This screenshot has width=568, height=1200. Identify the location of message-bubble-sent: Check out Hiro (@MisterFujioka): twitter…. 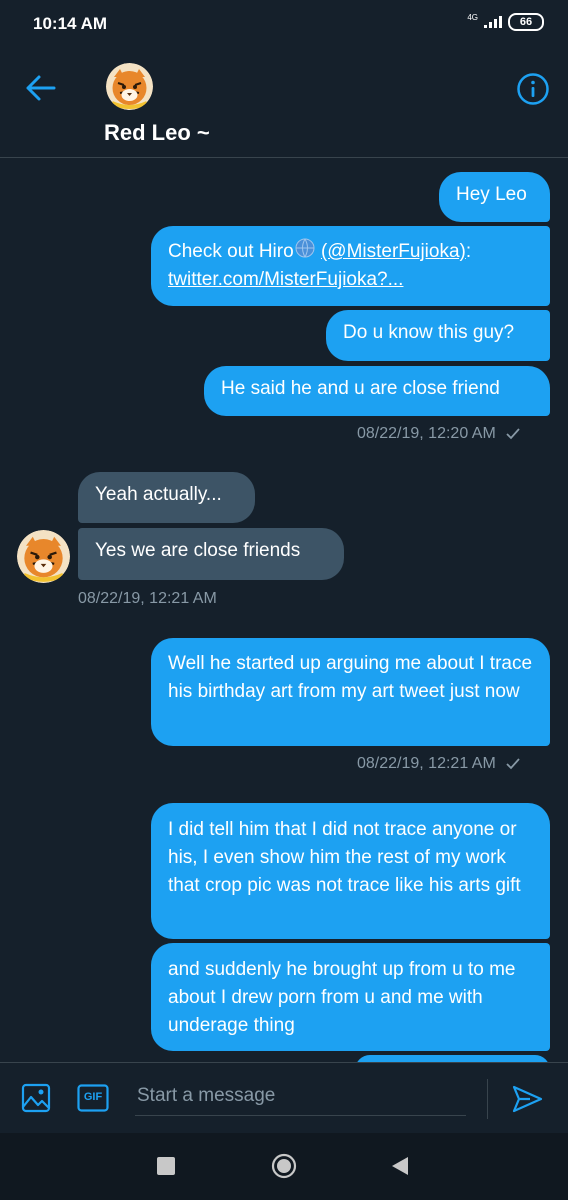
(350, 266).